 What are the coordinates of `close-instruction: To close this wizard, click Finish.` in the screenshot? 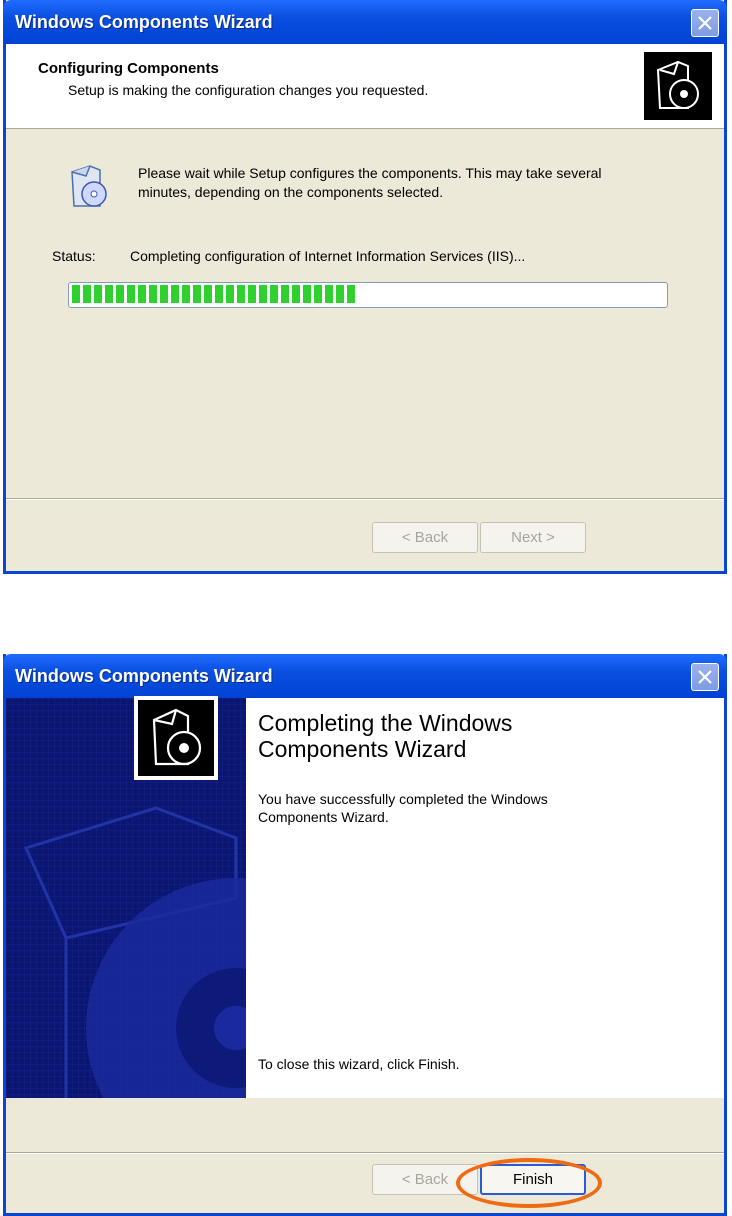 It's located at (359, 1064).